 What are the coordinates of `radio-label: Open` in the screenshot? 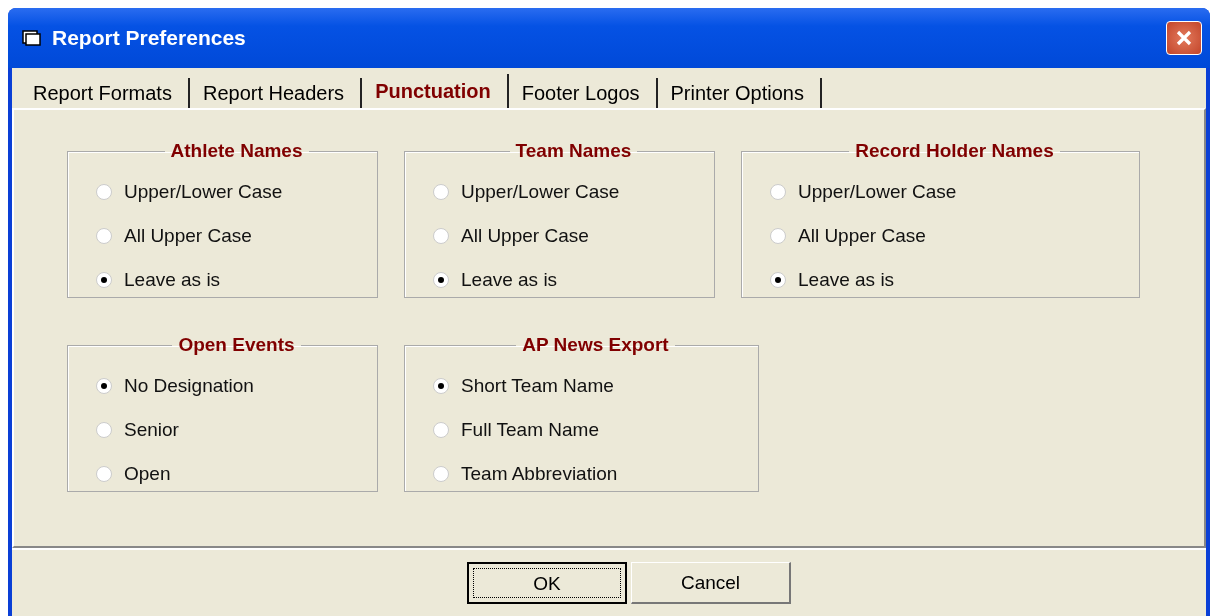 It's located at (147, 474).